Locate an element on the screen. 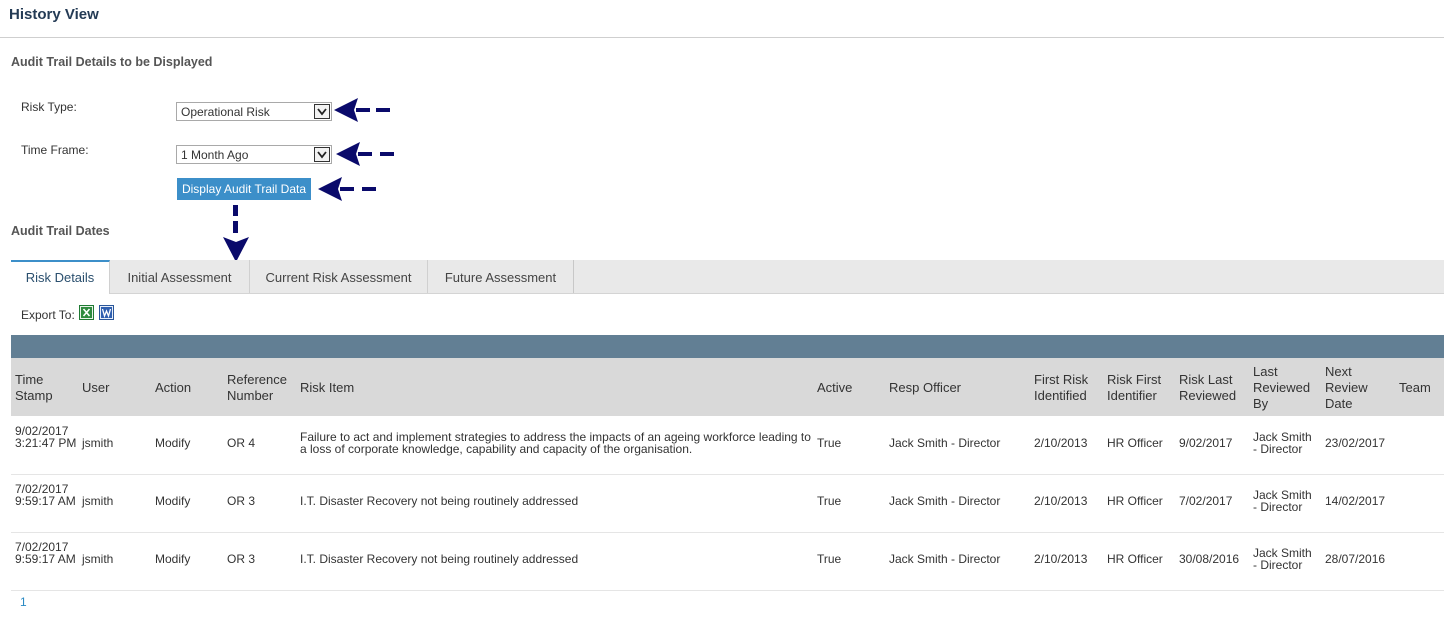 Image resolution: width=1444 pixels, height=621 pixels. time-frame-selected-value: 1 Month Ago is located at coordinates (215, 155).